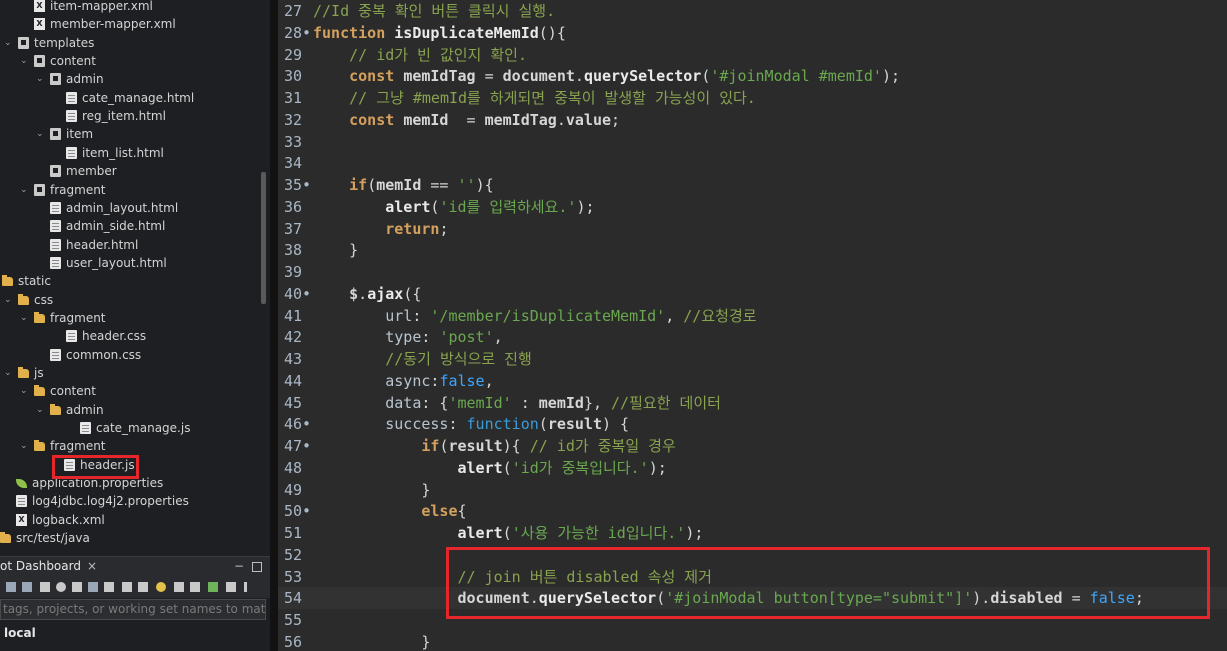 This screenshot has height=651, width=1227. Describe the element at coordinates (293, 141) in the screenshot. I see `line-number: 33` at that location.